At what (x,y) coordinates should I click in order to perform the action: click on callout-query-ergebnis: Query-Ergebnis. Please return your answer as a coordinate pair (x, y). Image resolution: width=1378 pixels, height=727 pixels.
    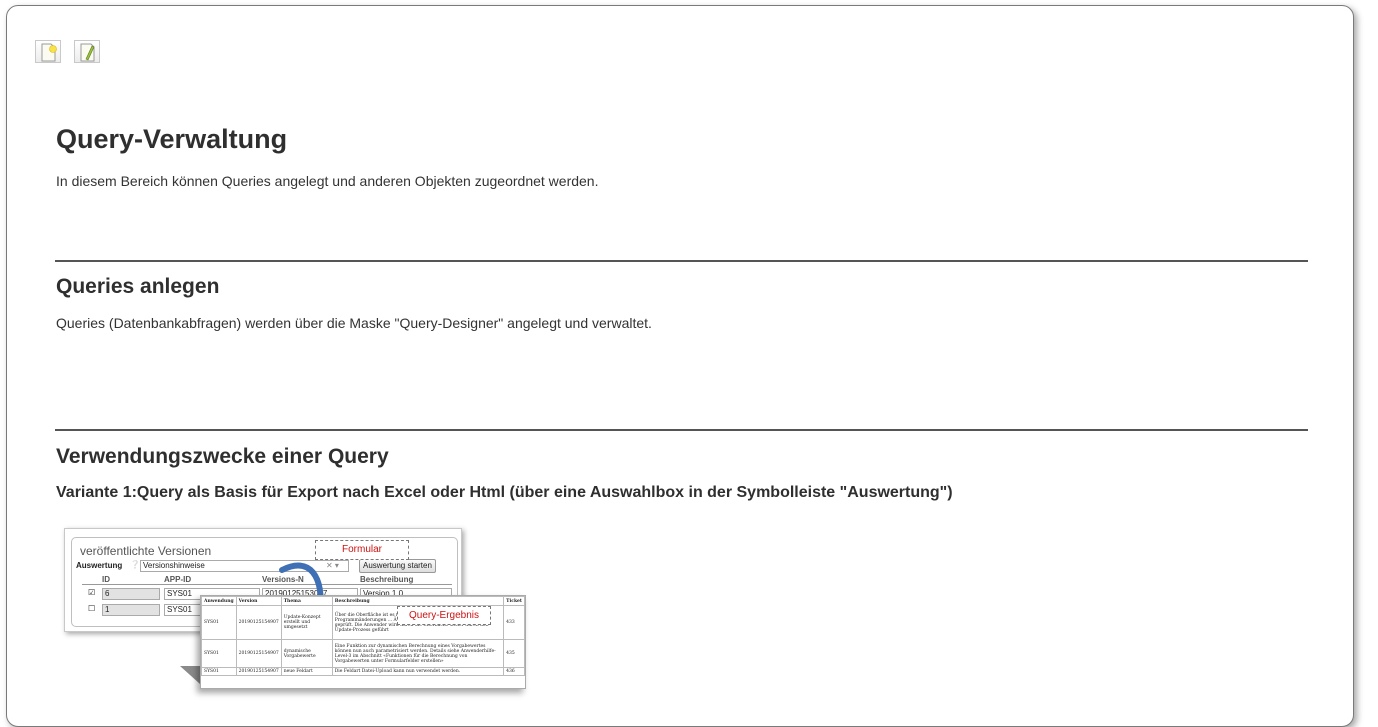
    Looking at the image, I should click on (444, 615).